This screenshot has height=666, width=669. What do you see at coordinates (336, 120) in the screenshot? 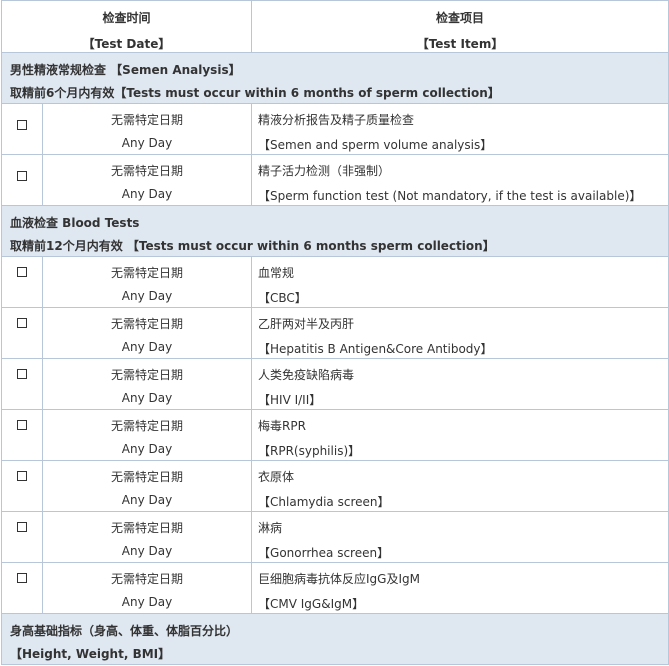
I see `item-zh: 精液分析报告及精子质量检查` at bounding box center [336, 120].